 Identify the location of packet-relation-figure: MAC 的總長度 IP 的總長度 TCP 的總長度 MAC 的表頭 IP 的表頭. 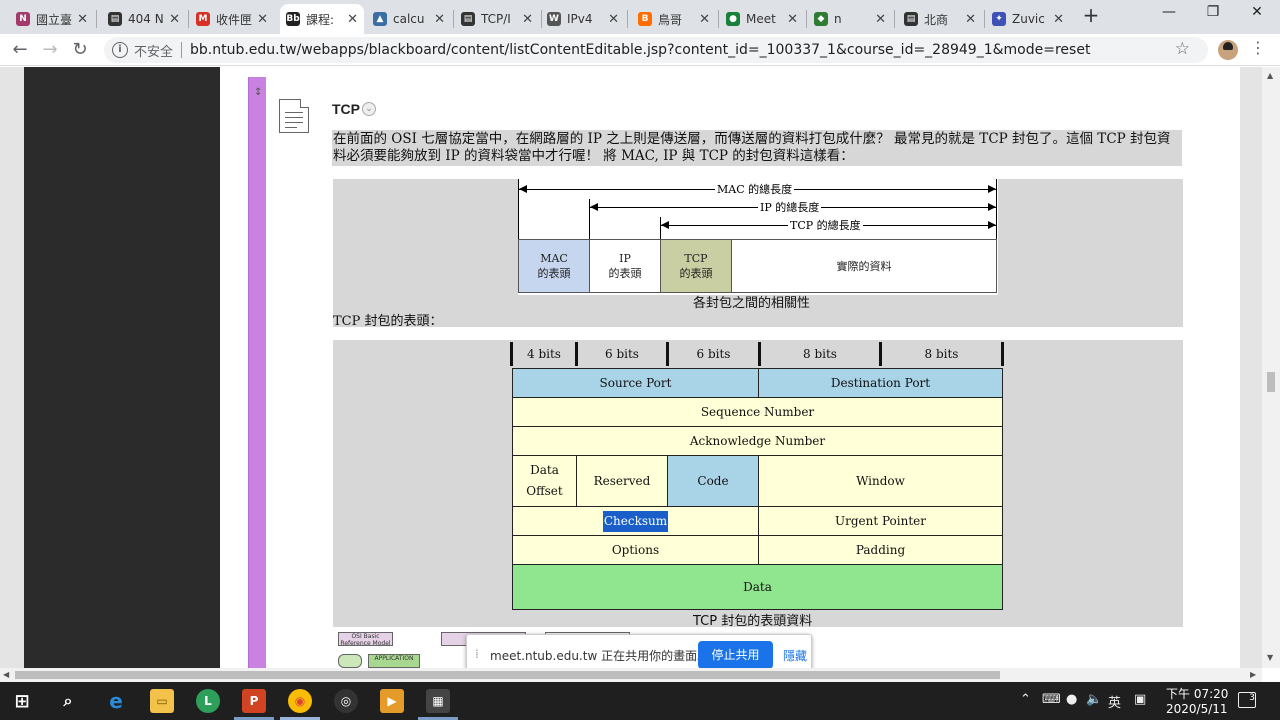
(758, 254).